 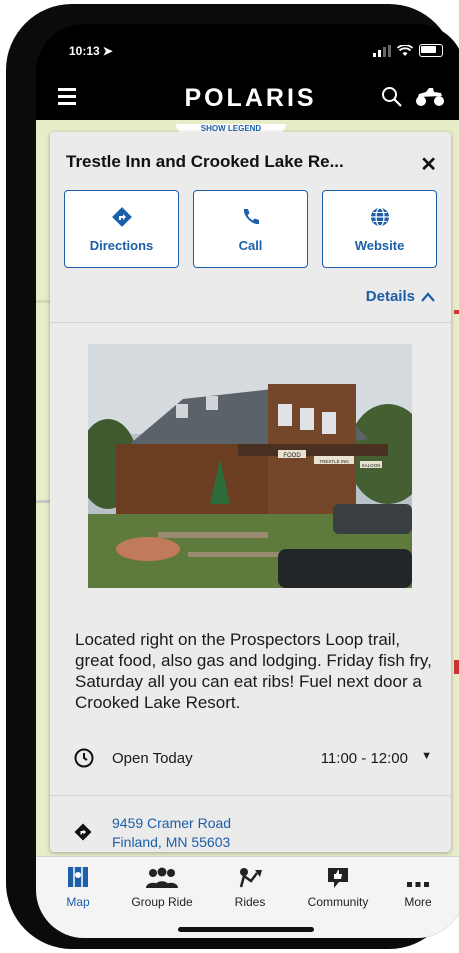 I want to click on bottom-tab-bar: Map Group Ride Rides Community More, so click(x=247, y=897).